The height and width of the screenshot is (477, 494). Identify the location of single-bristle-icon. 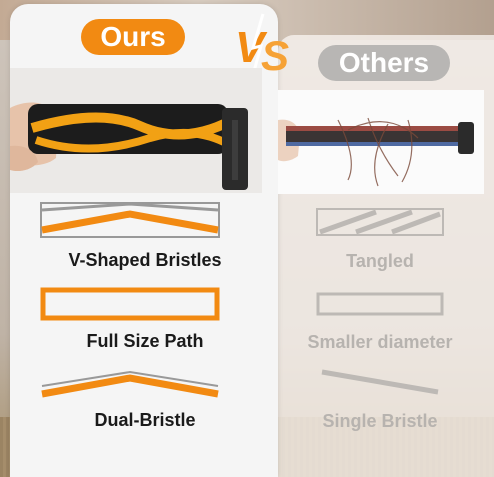
(380, 382).